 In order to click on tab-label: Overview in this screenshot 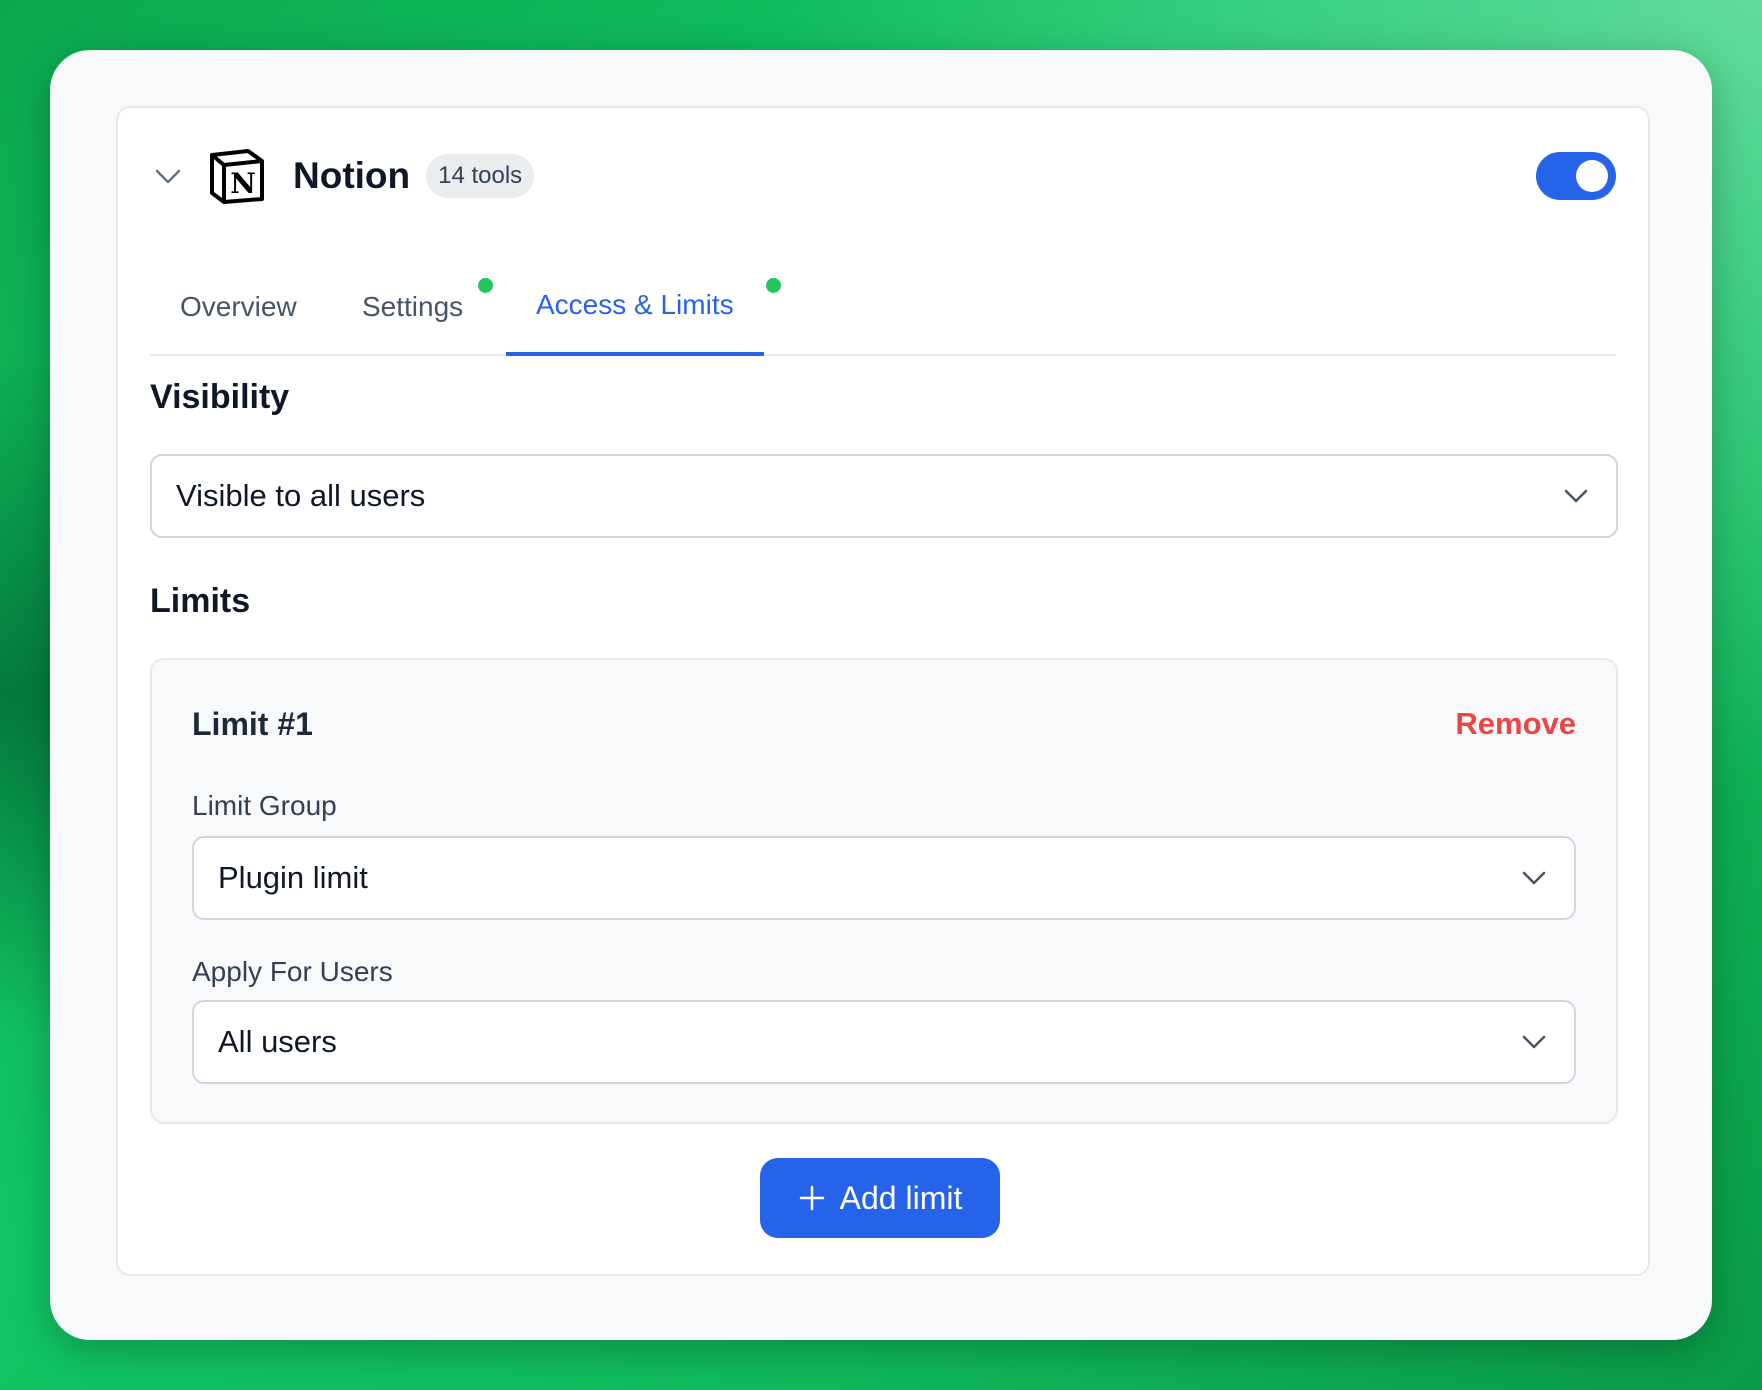, I will do `click(238, 306)`.